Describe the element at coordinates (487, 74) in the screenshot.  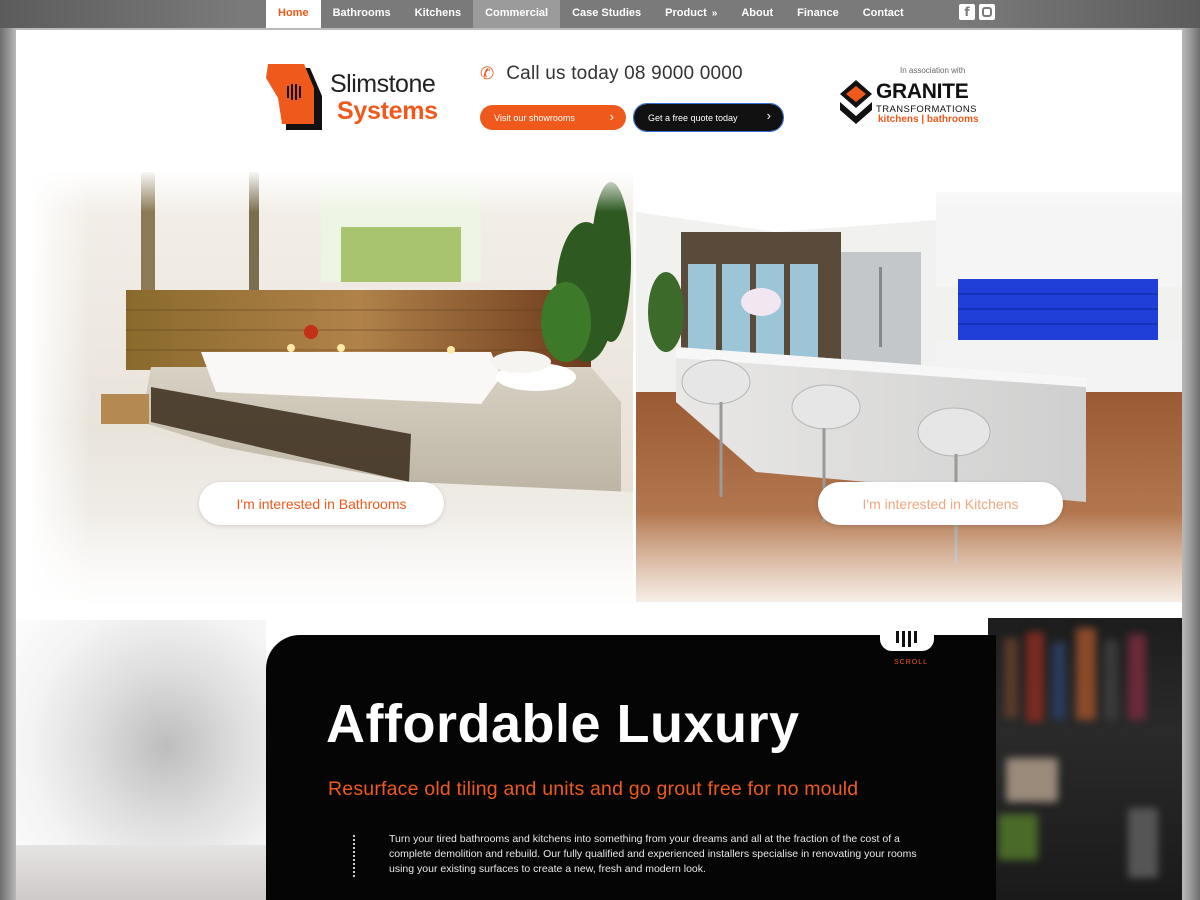
I see `phone-icon: ✆` at that location.